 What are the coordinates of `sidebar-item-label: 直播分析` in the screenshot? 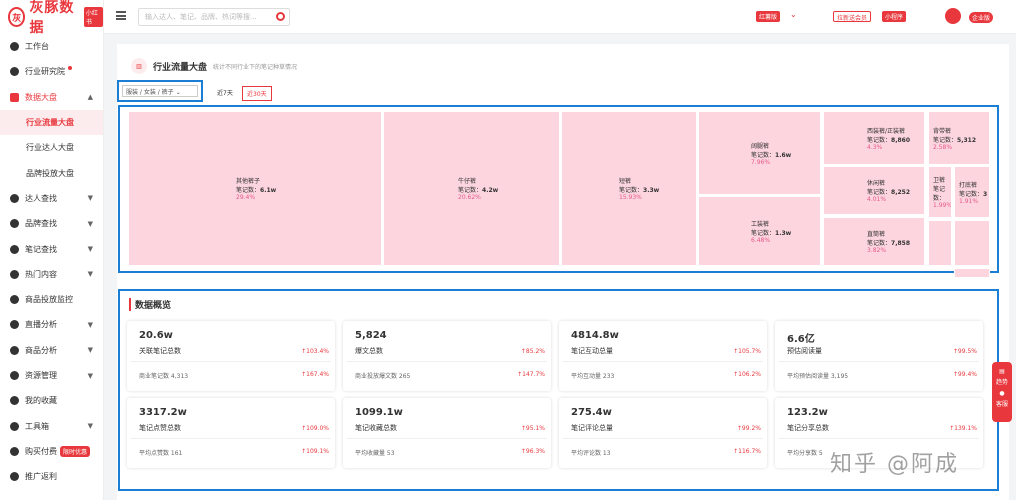 It's located at (41, 325).